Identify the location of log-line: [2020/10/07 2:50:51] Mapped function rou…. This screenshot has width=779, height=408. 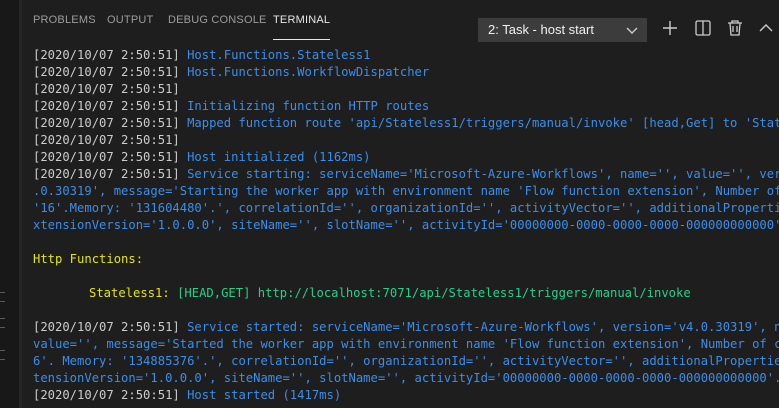
(406, 123).